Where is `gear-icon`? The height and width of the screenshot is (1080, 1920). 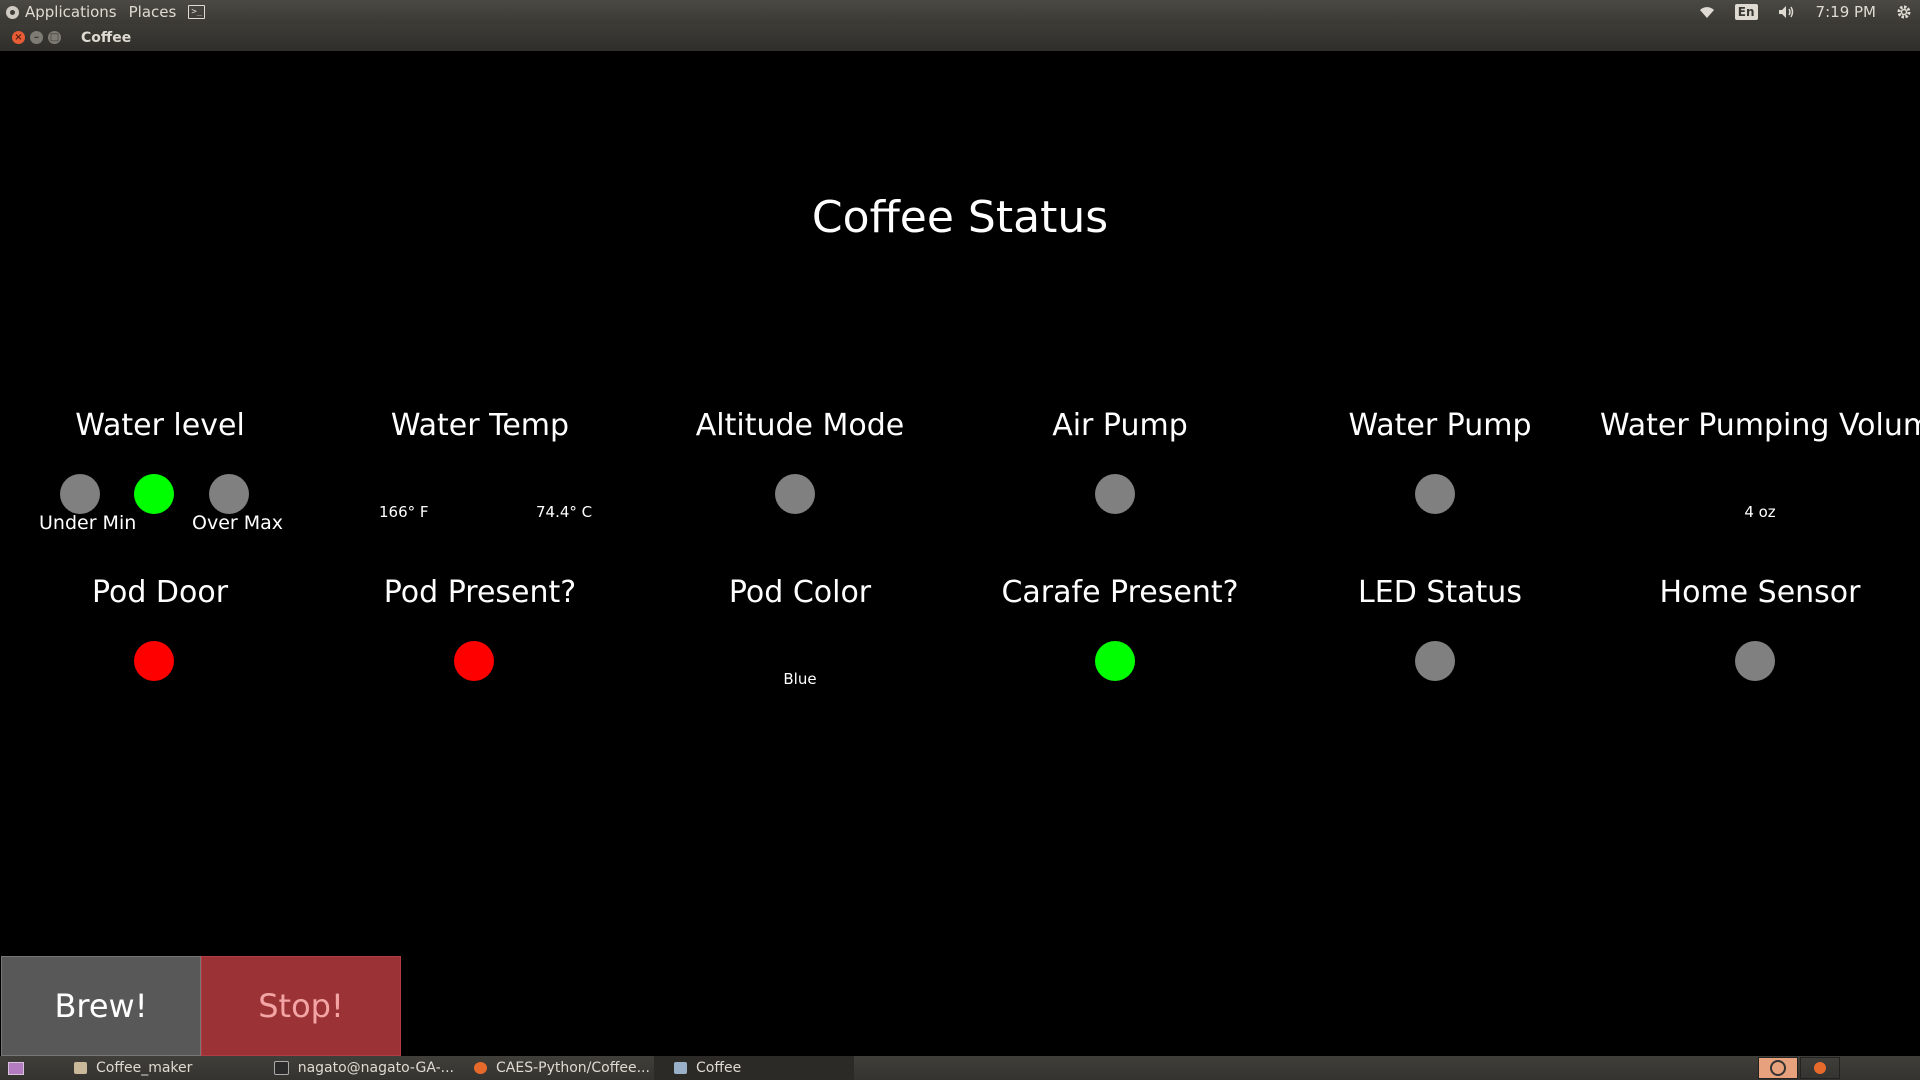 gear-icon is located at coordinates (1904, 12).